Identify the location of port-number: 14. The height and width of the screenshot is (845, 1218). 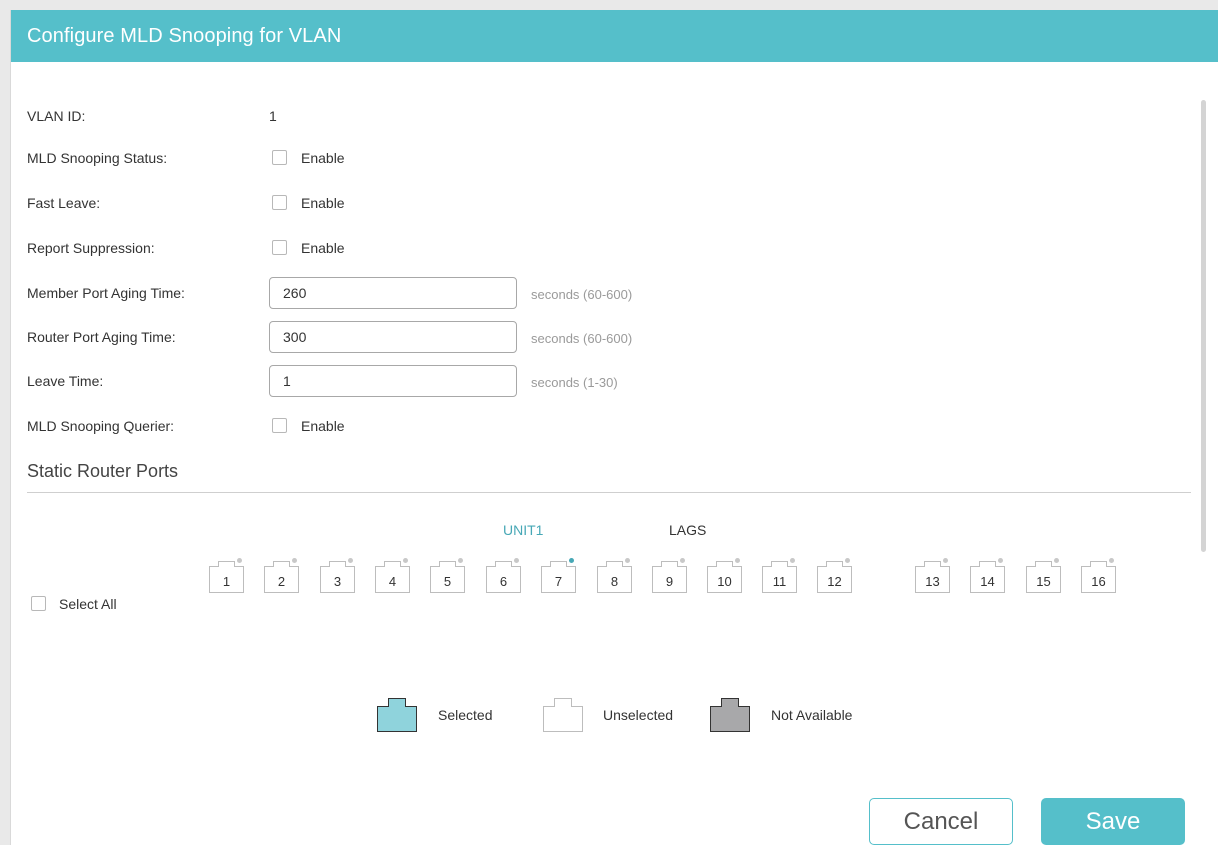
(987, 581).